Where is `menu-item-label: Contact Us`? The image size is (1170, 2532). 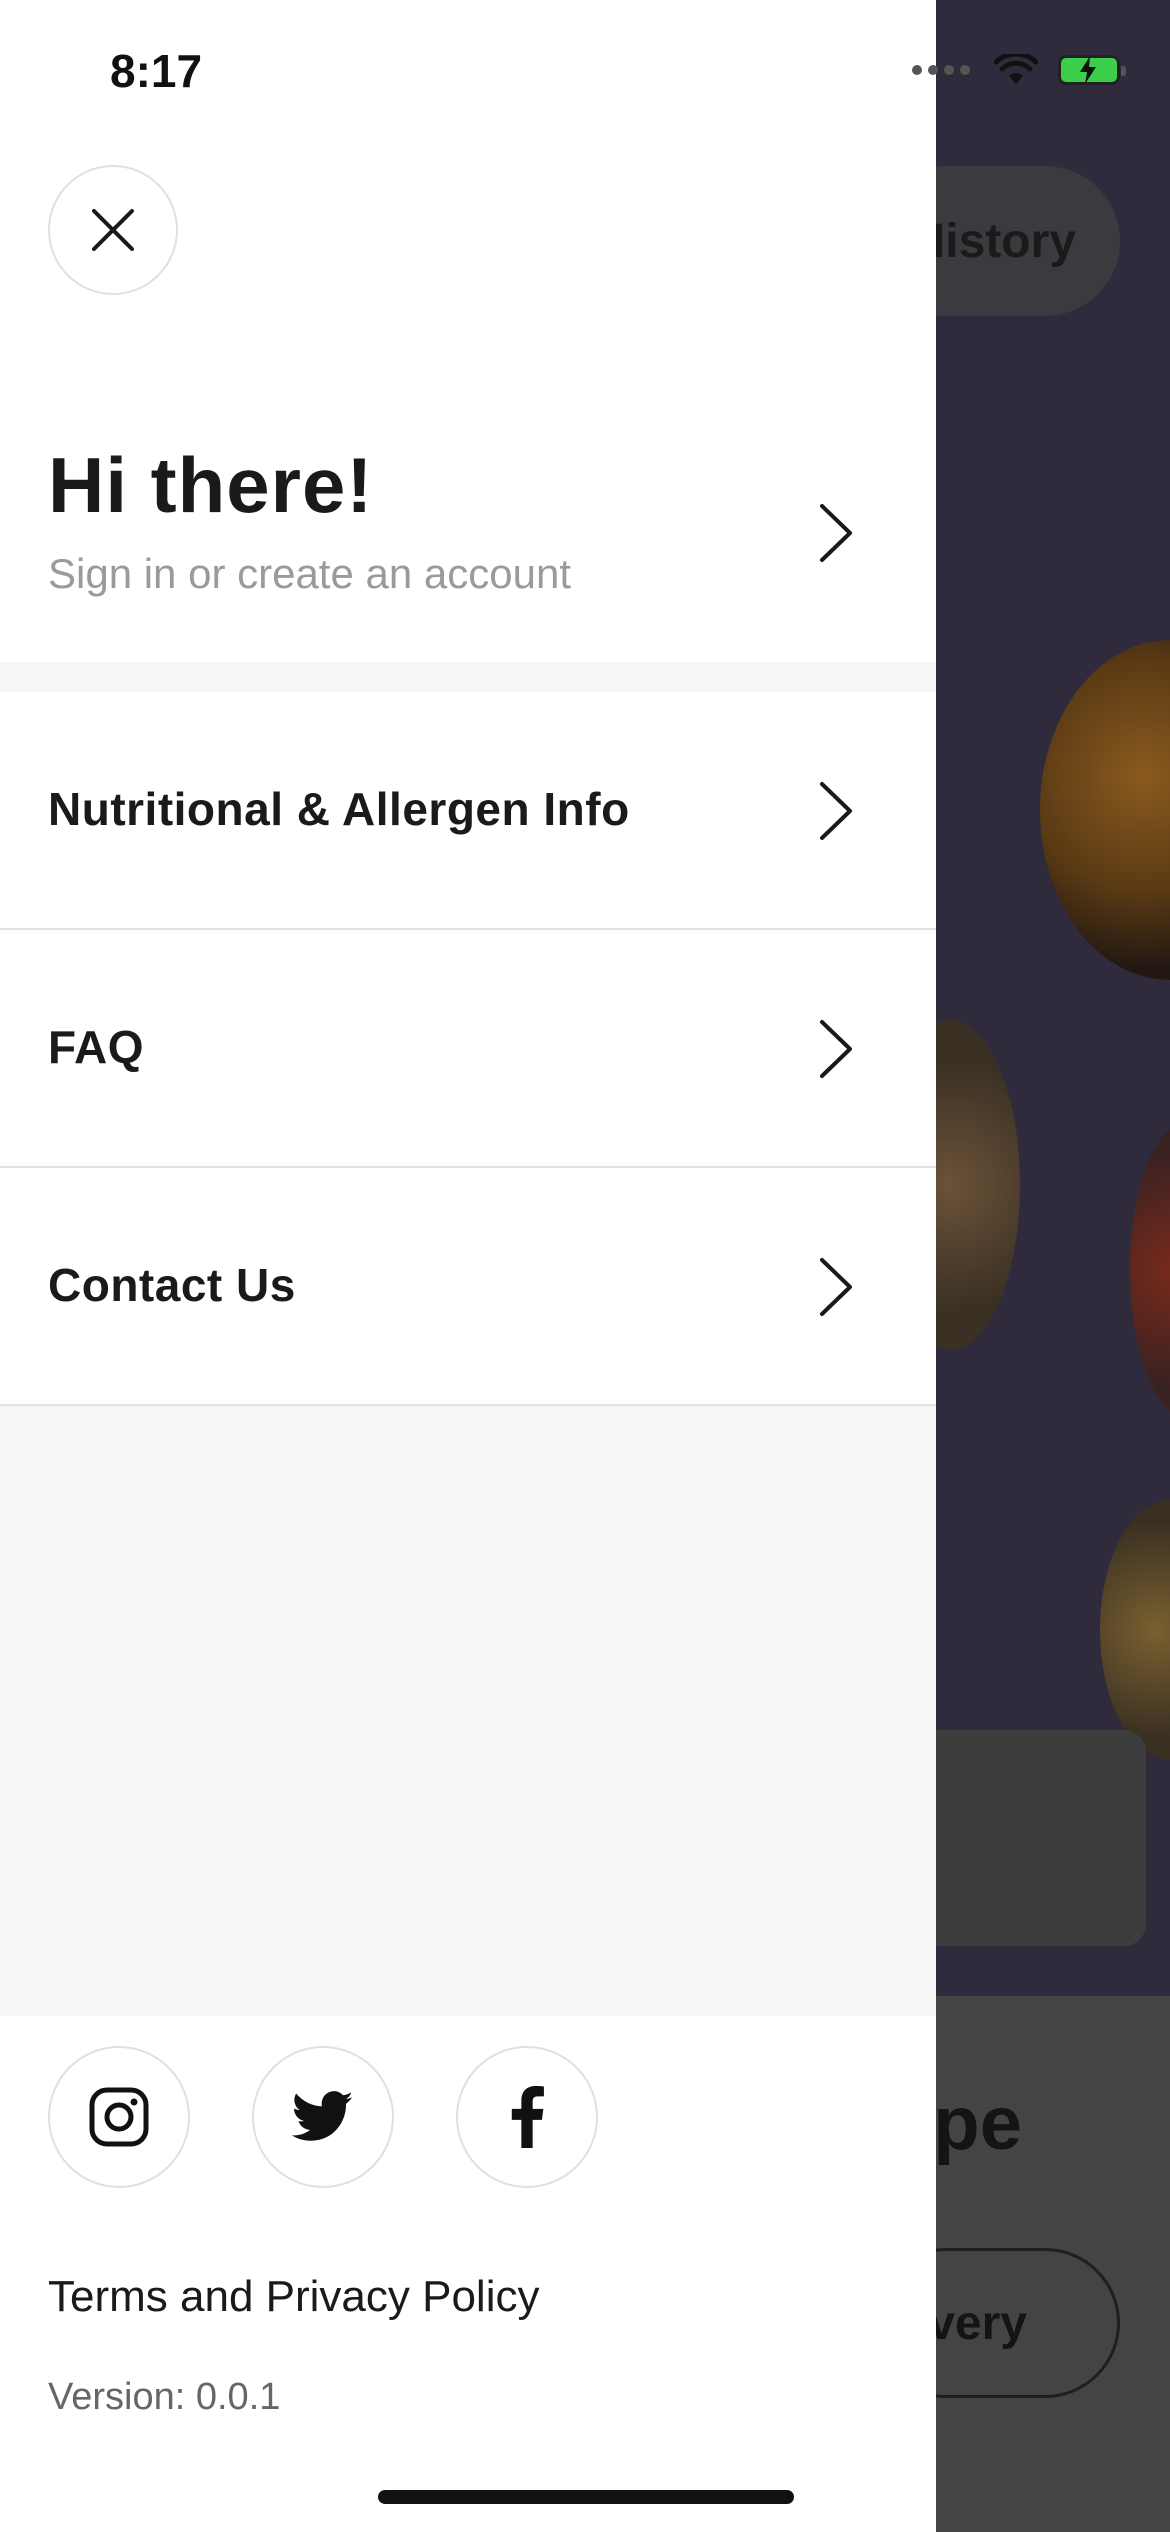
menu-item-label: Contact Us is located at coordinates (172, 1285).